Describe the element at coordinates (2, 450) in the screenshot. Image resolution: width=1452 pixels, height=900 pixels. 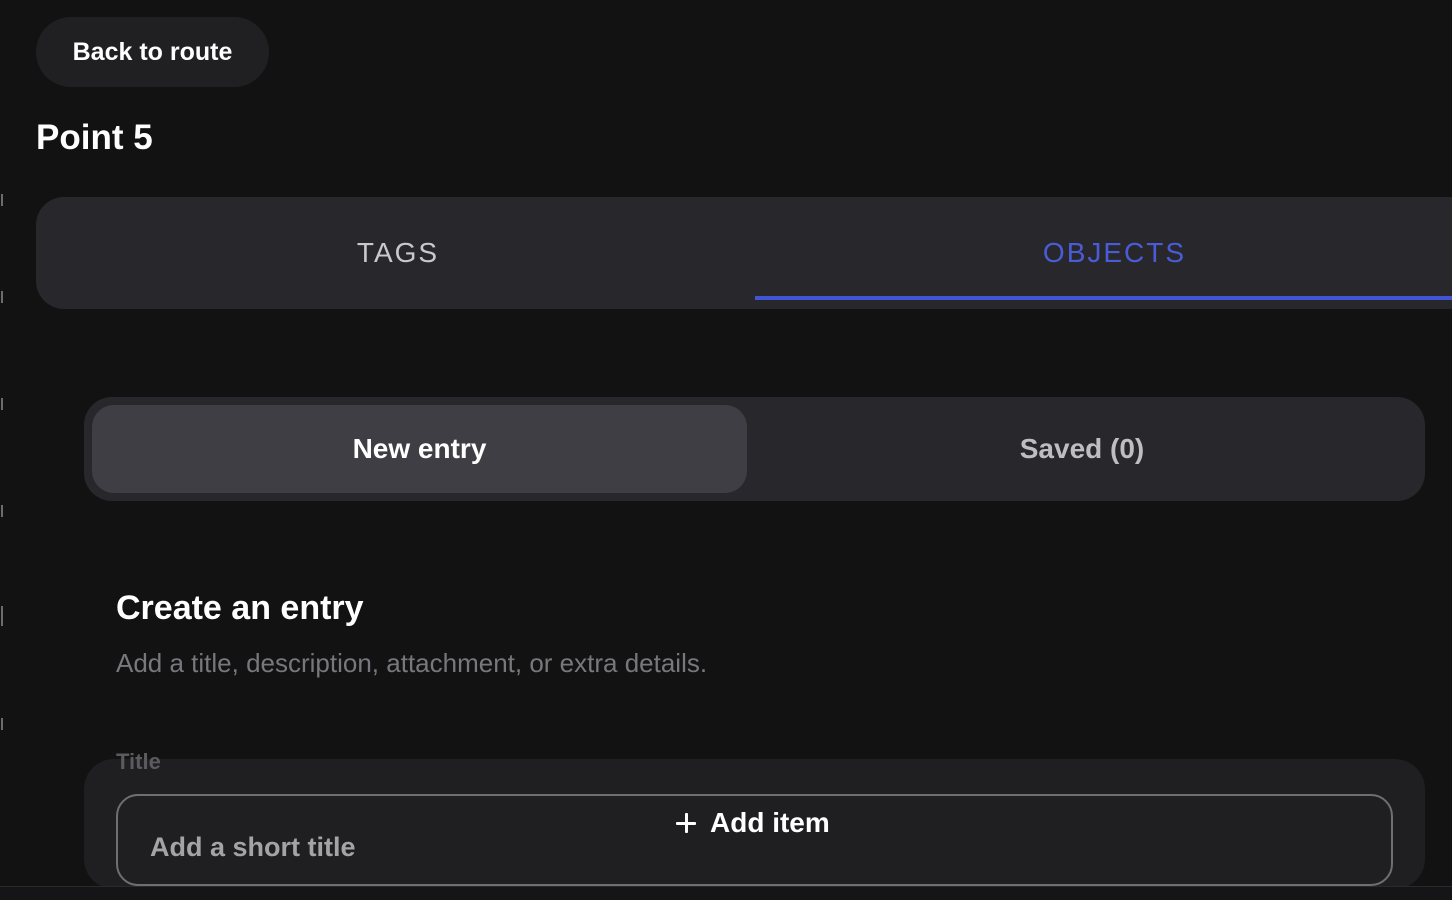
I see `left-edge-ticks` at that location.